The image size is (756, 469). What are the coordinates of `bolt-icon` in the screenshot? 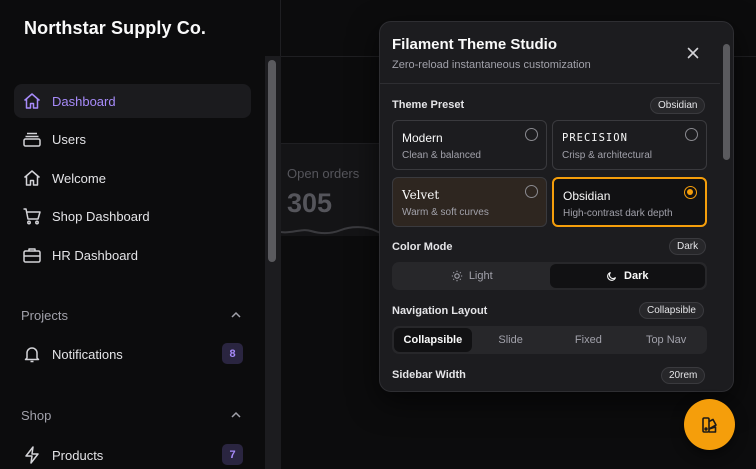 It's located at (32, 455).